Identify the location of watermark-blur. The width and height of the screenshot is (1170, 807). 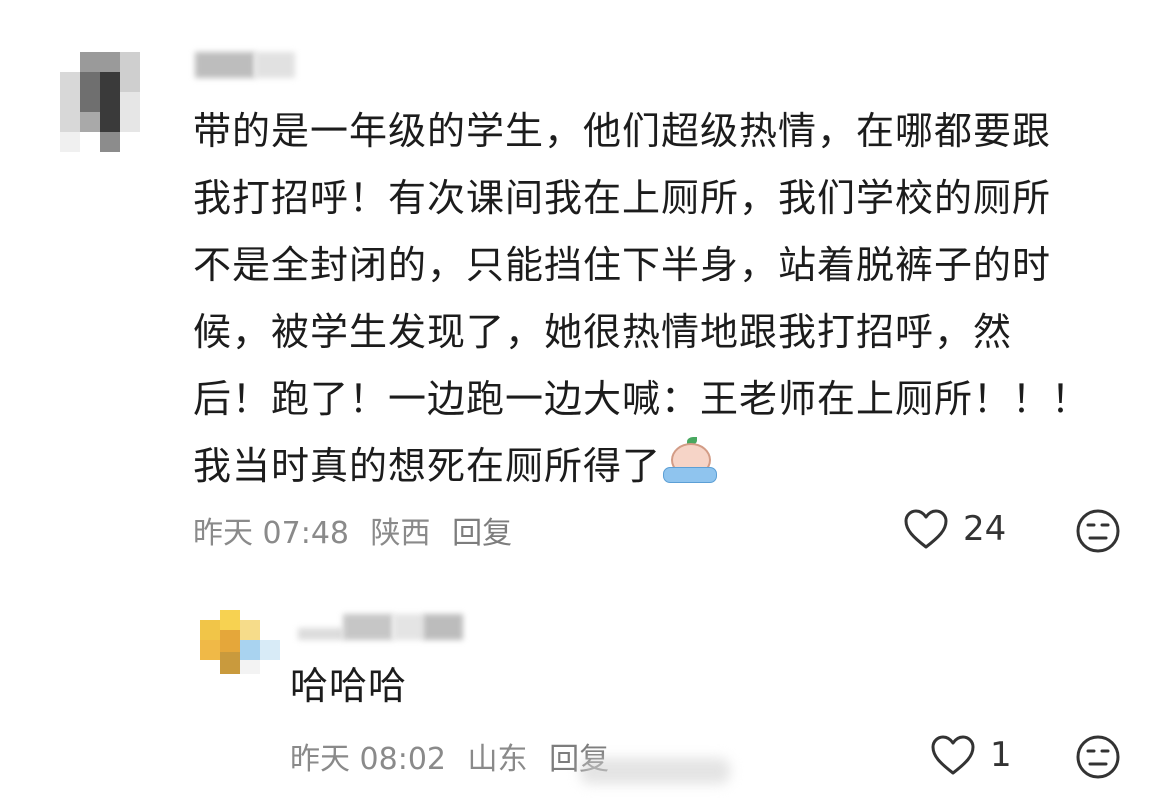
(655, 771).